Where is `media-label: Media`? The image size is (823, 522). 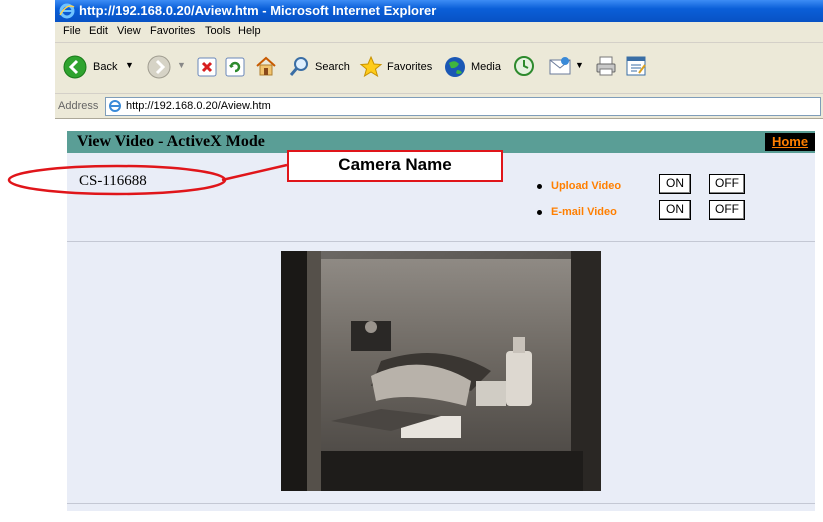 media-label: Media is located at coordinates (486, 67).